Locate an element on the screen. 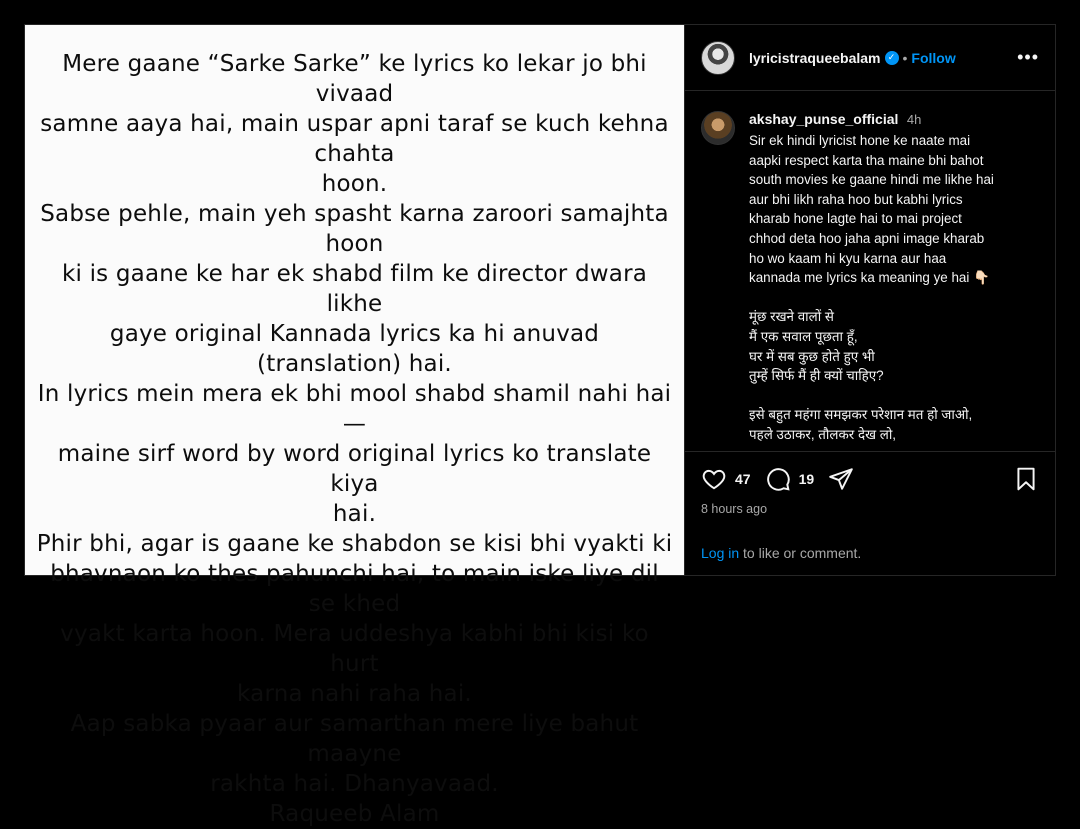 Image resolution: width=1080 pixels, height=829 pixels. bookmark-icon is located at coordinates (1026, 479).